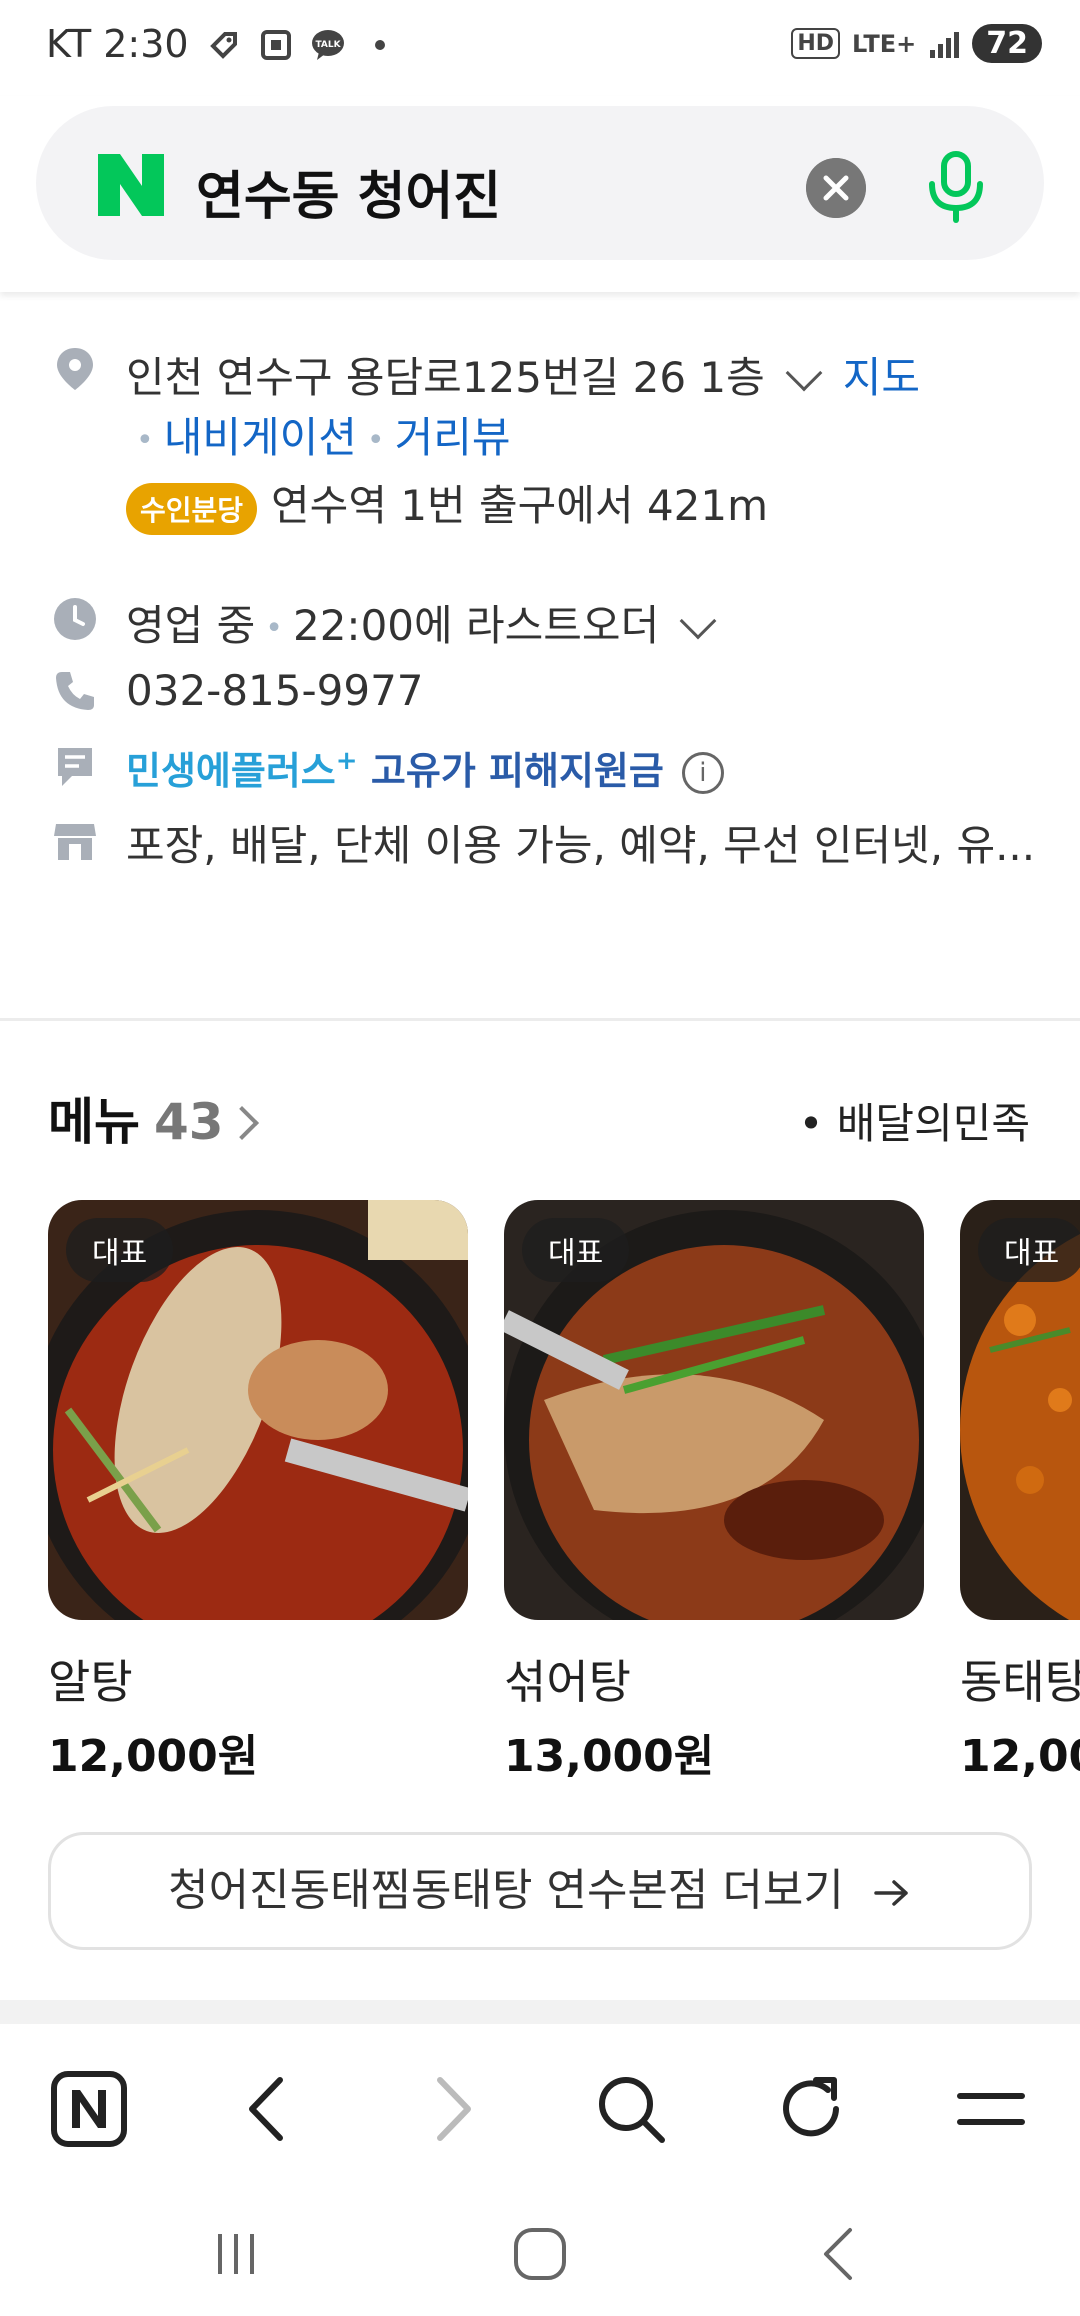 This screenshot has width=1080, height=2316. What do you see at coordinates (631, 2109) in the screenshot?
I see `search-icon` at bounding box center [631, 2109].